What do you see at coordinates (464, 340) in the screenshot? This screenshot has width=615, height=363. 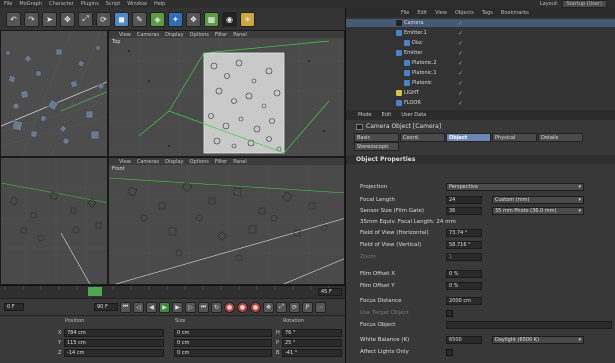 I see `white-balance-field: 6500` at bounding box center [464, 340].